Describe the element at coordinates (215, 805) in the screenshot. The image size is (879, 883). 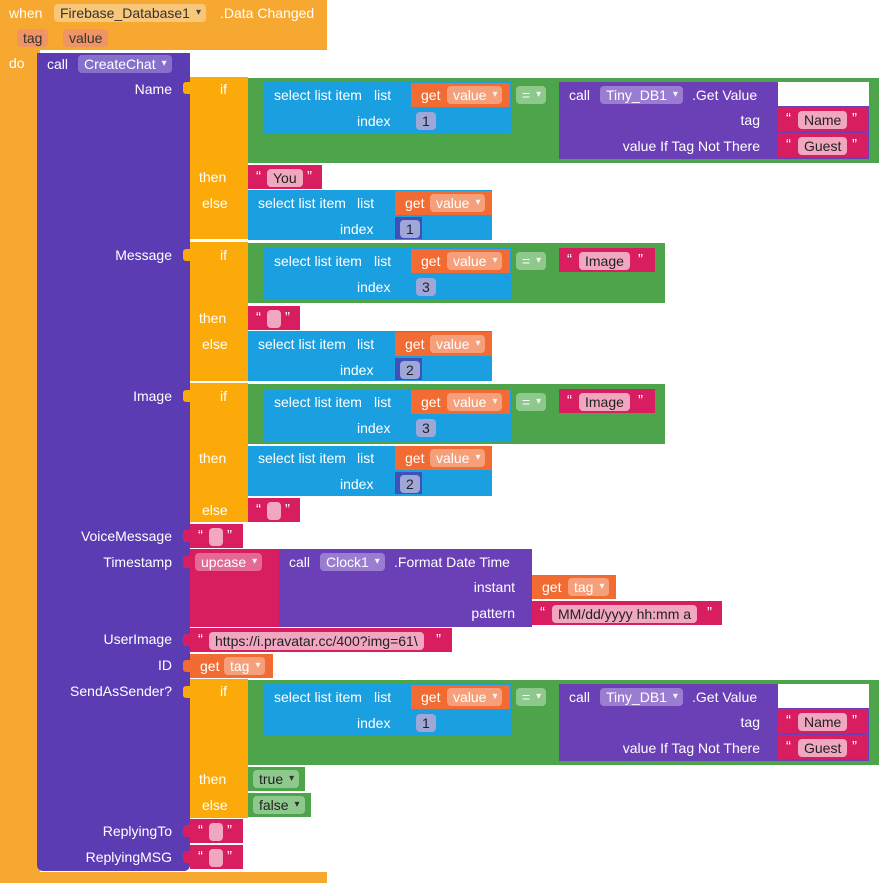
I see `sender-else-label: else` at that location.